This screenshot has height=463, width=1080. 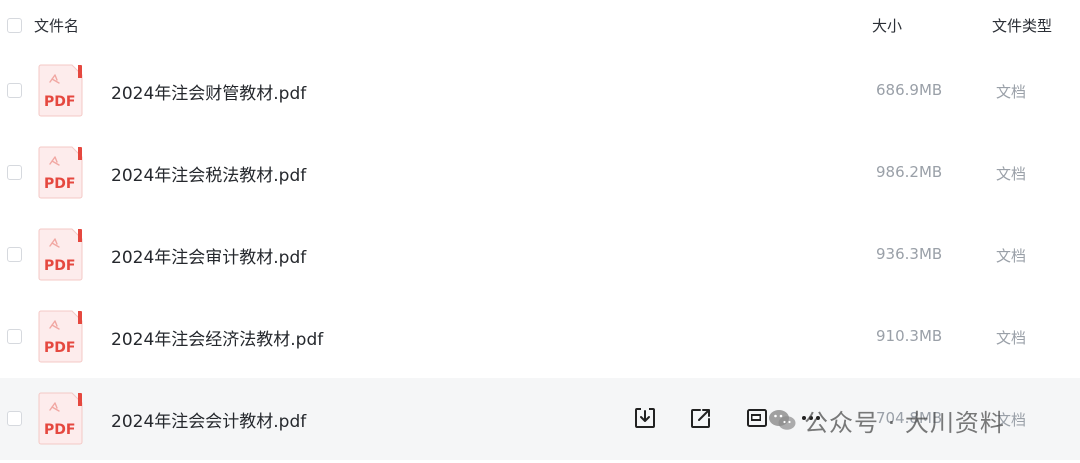 What do you see at coordinates (14, 25) in the screenshot?
I see `select-all-checkbox` at bounding box center [14, 25].